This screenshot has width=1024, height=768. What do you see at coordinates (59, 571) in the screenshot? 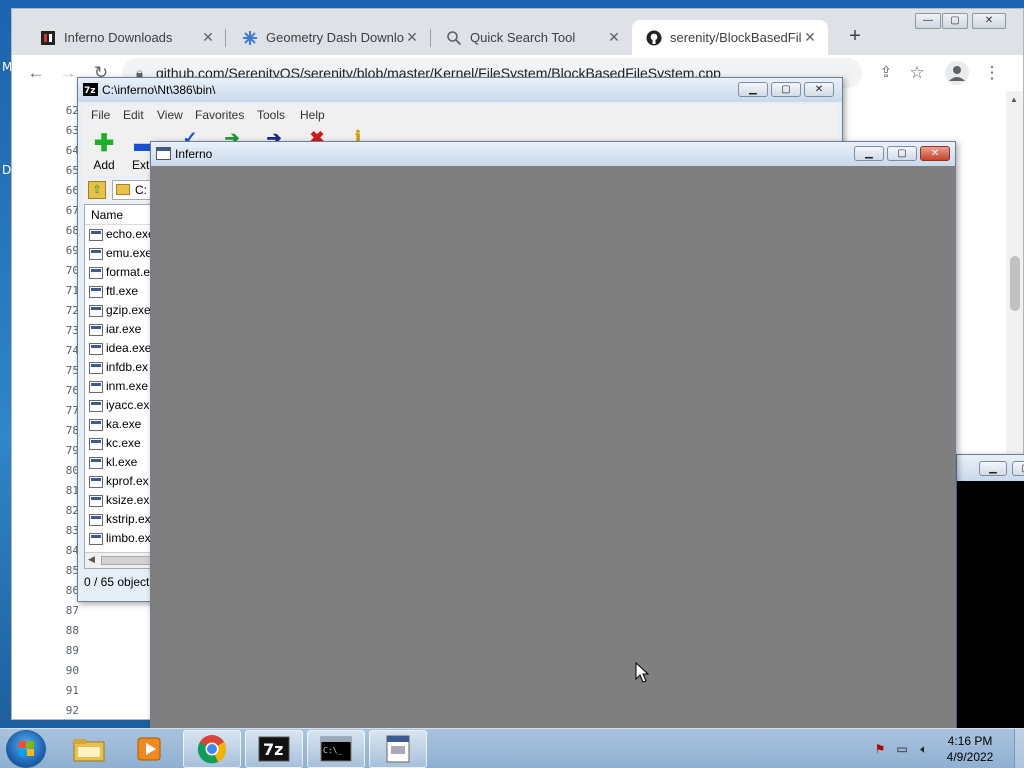
I see `line-number: 85` at bounding box center [59, 571].